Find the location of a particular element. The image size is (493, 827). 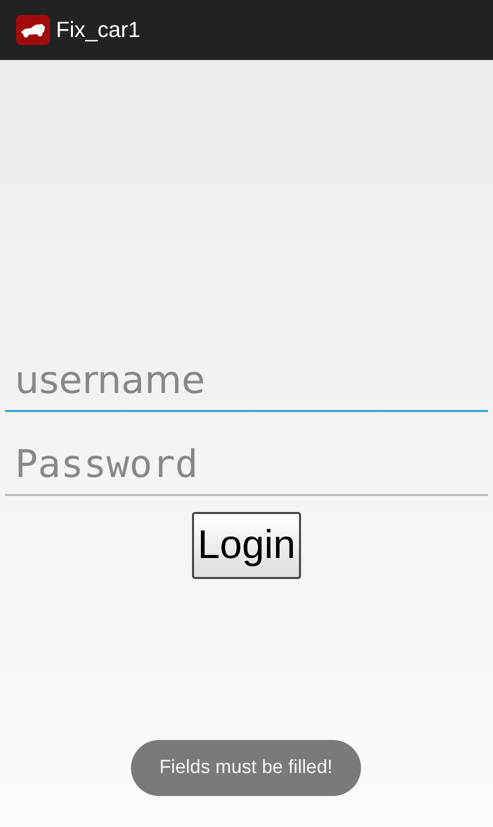

login-button: Login is located at coordinates (247, 545).